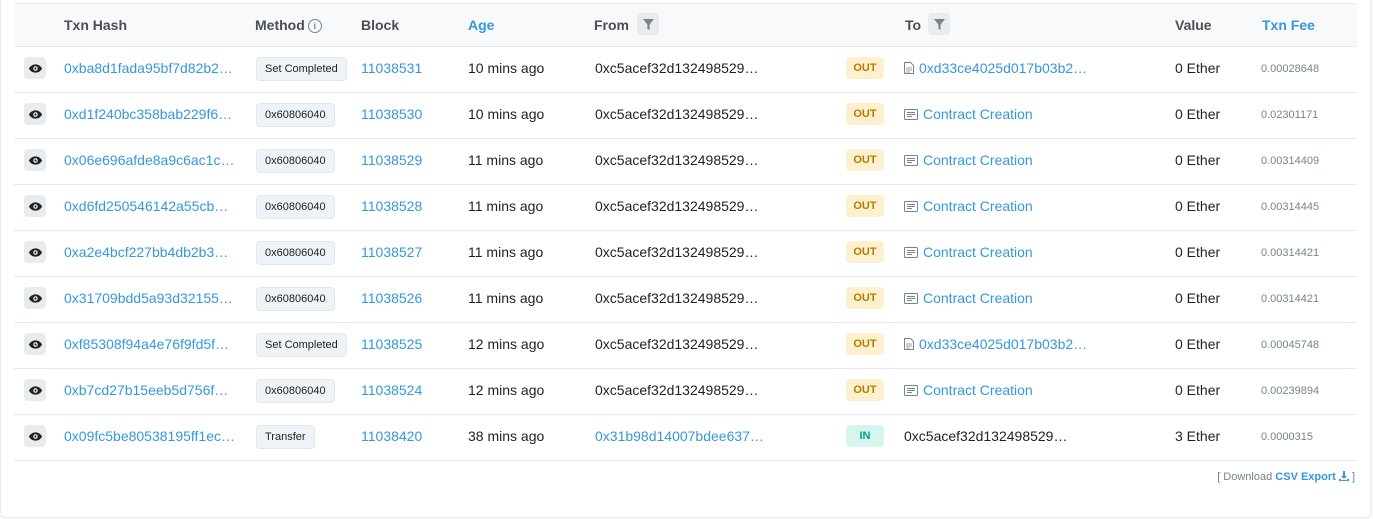 The height and width of the screenshot is (519, 1373). Describe the element at coordinates (391, 252) in the screenshot. I see `block-link: 11038527` at that location.